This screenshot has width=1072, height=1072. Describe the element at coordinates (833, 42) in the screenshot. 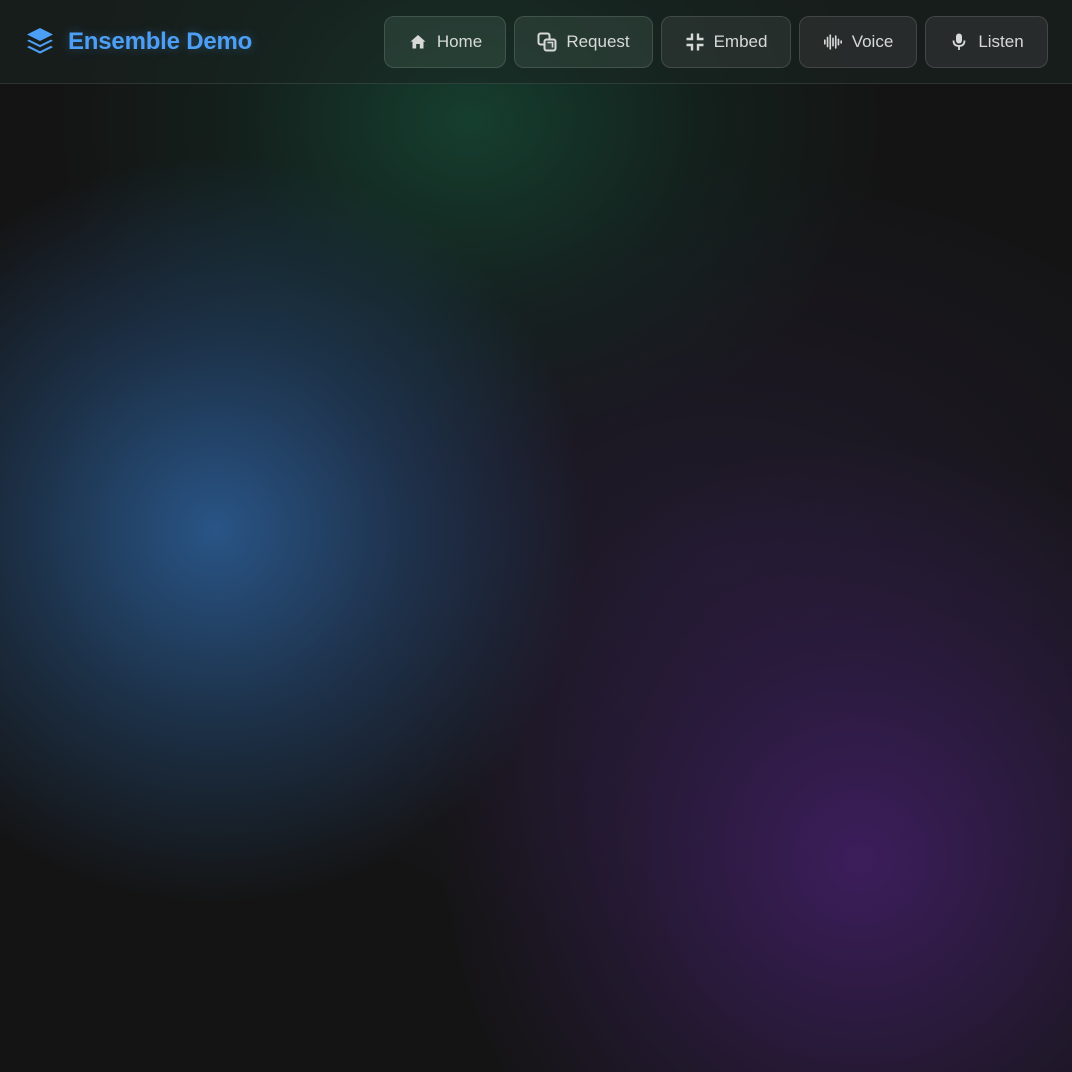

I see `waveform-icon` at that location.